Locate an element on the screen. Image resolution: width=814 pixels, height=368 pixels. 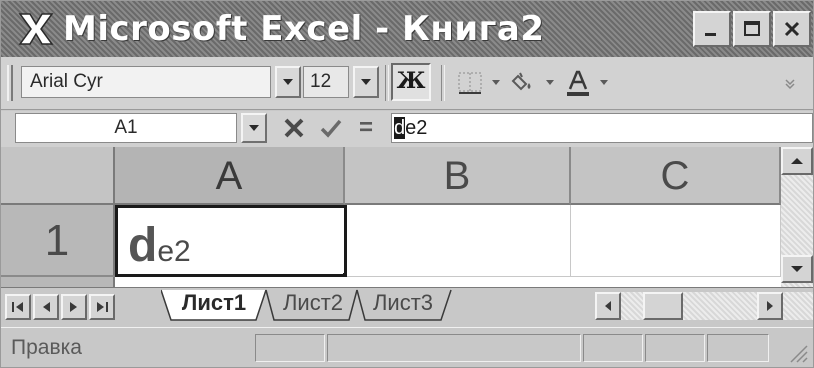
row-2-partial is located at coordinates (391, 282).